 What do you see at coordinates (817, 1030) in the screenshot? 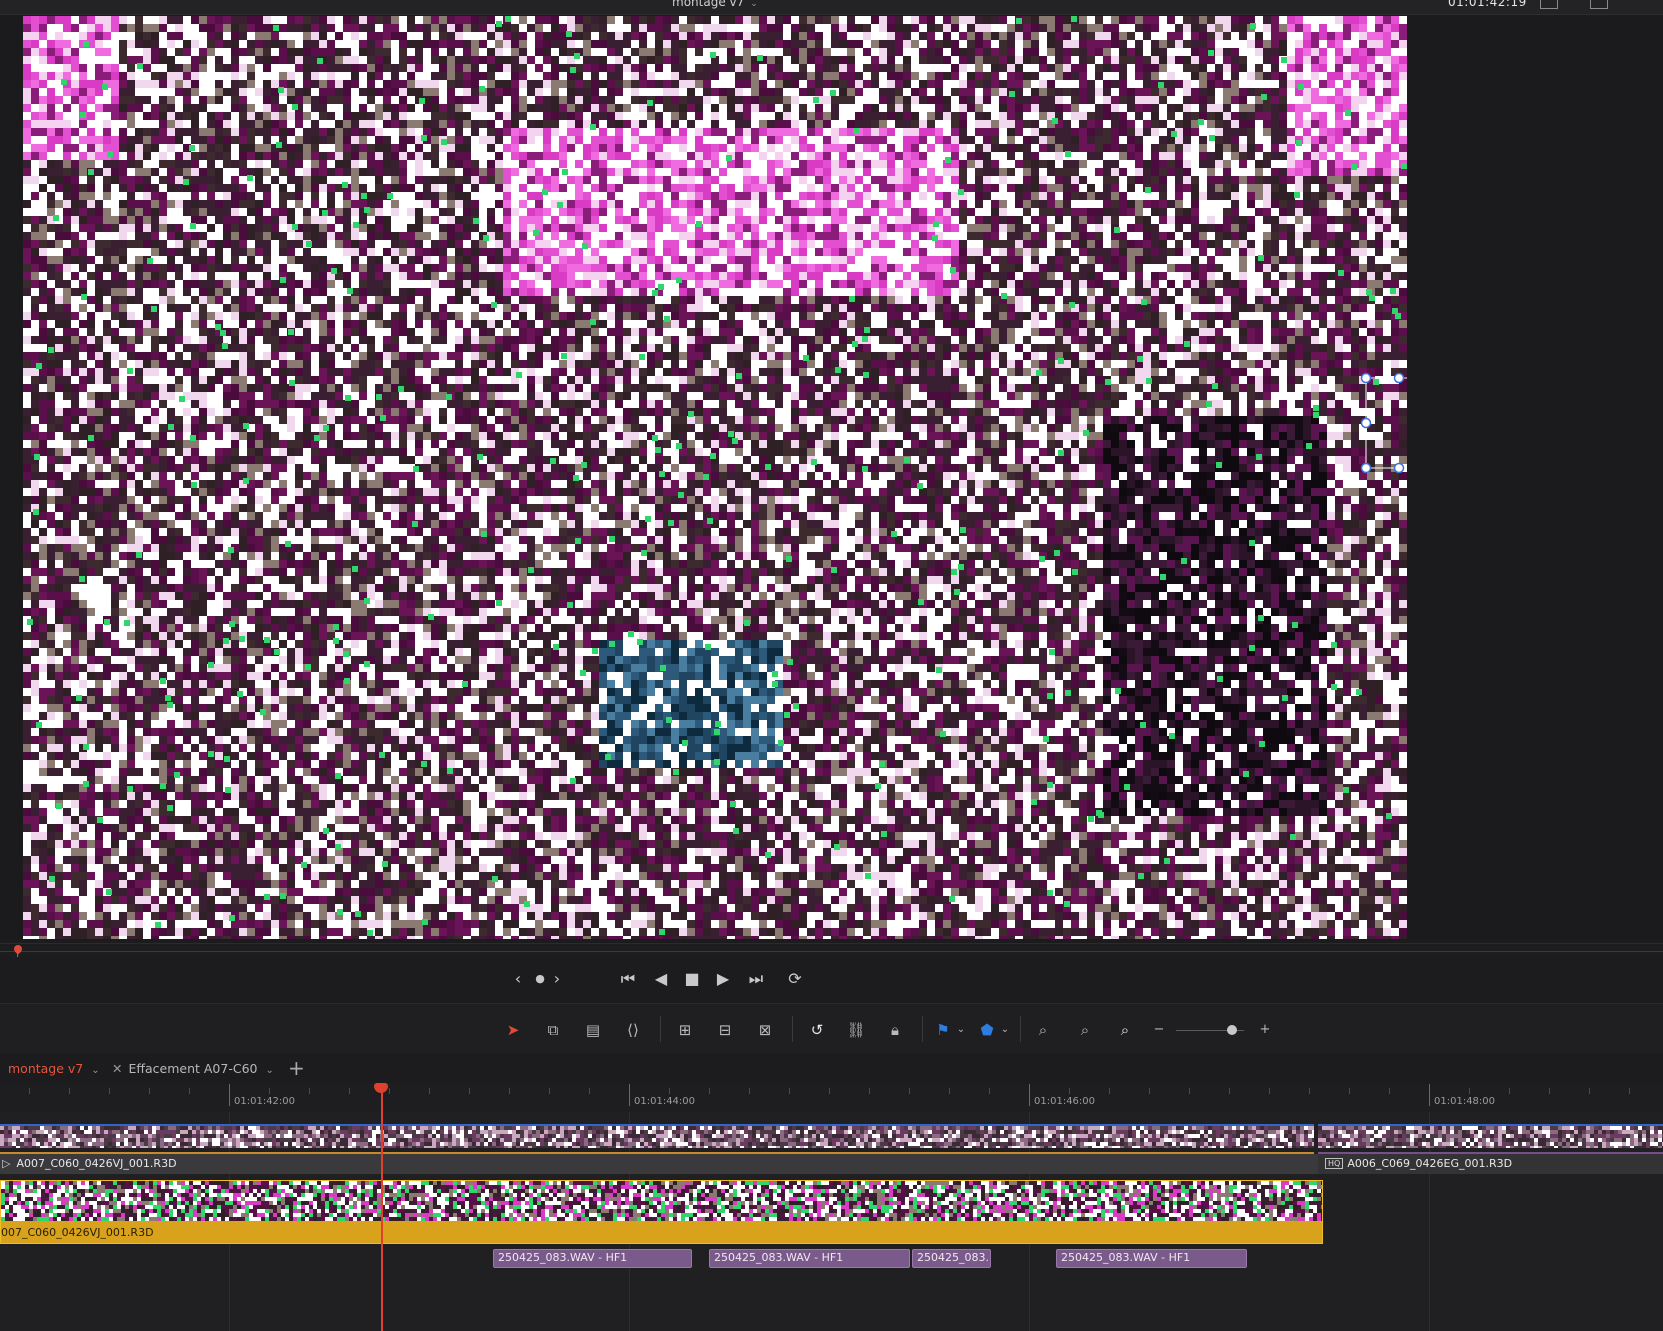
I see `snapping-icon: ↺` at bounding box center [817, 1030].